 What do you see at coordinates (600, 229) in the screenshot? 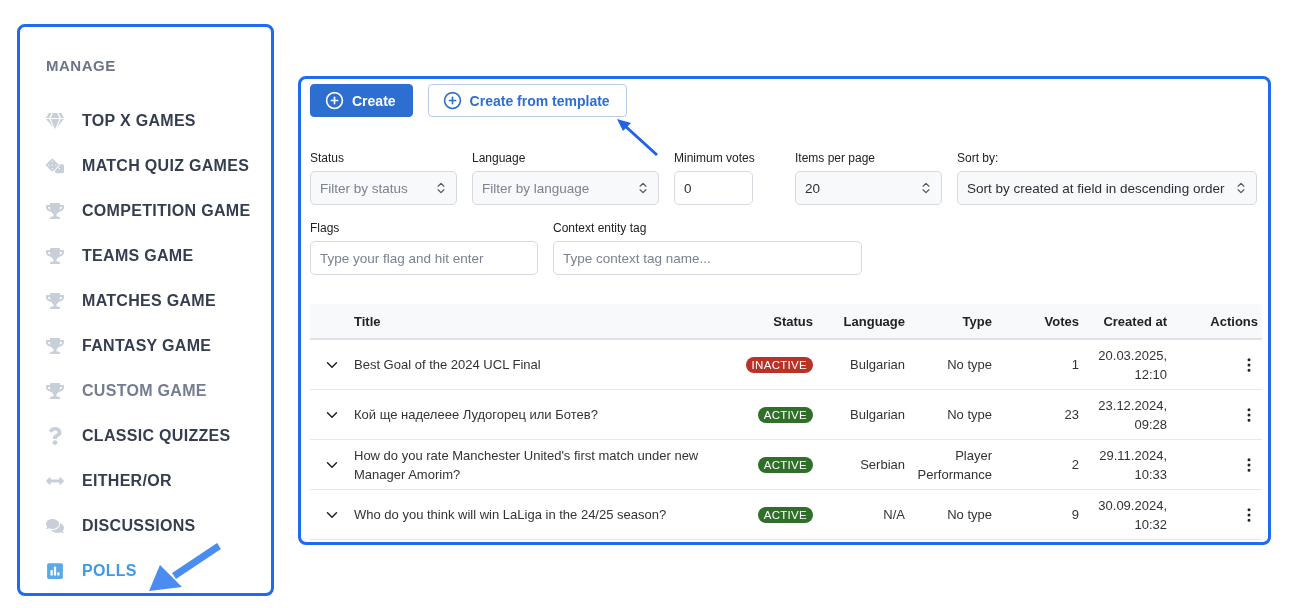
I see `field-label: Context entity tag` at bounding box center [600, 229].